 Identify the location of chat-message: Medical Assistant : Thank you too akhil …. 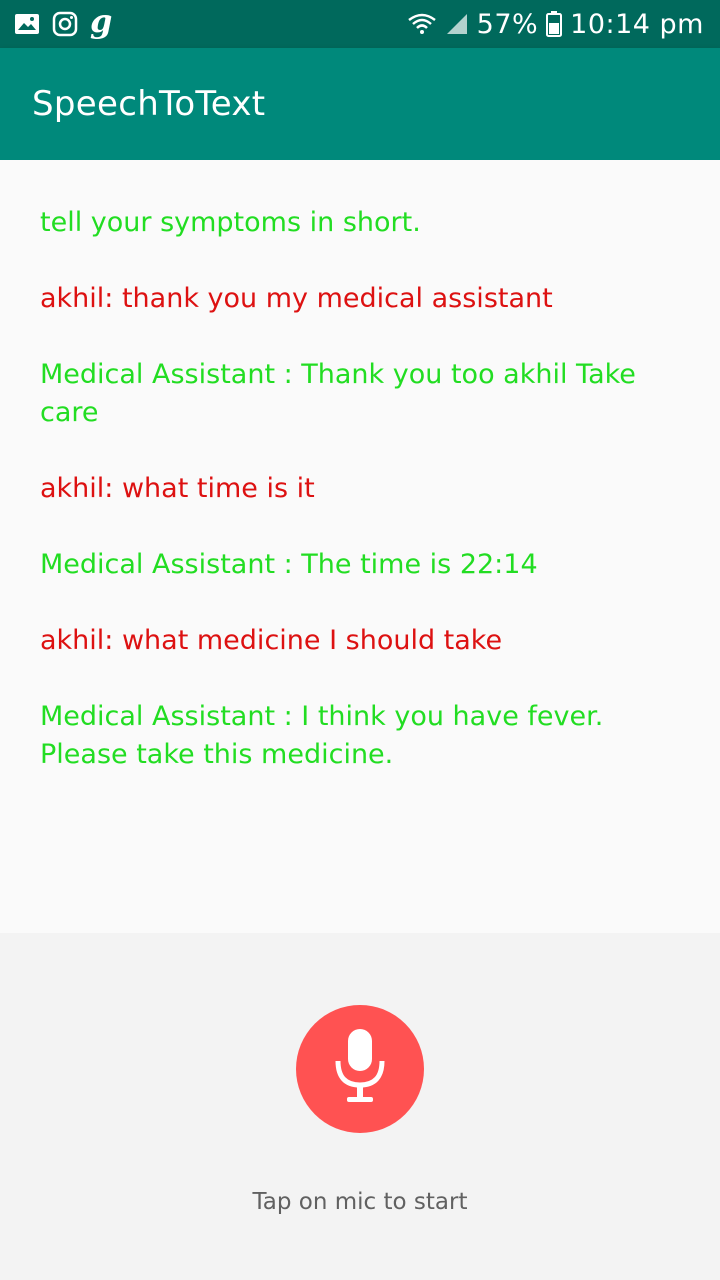
(338, 393).